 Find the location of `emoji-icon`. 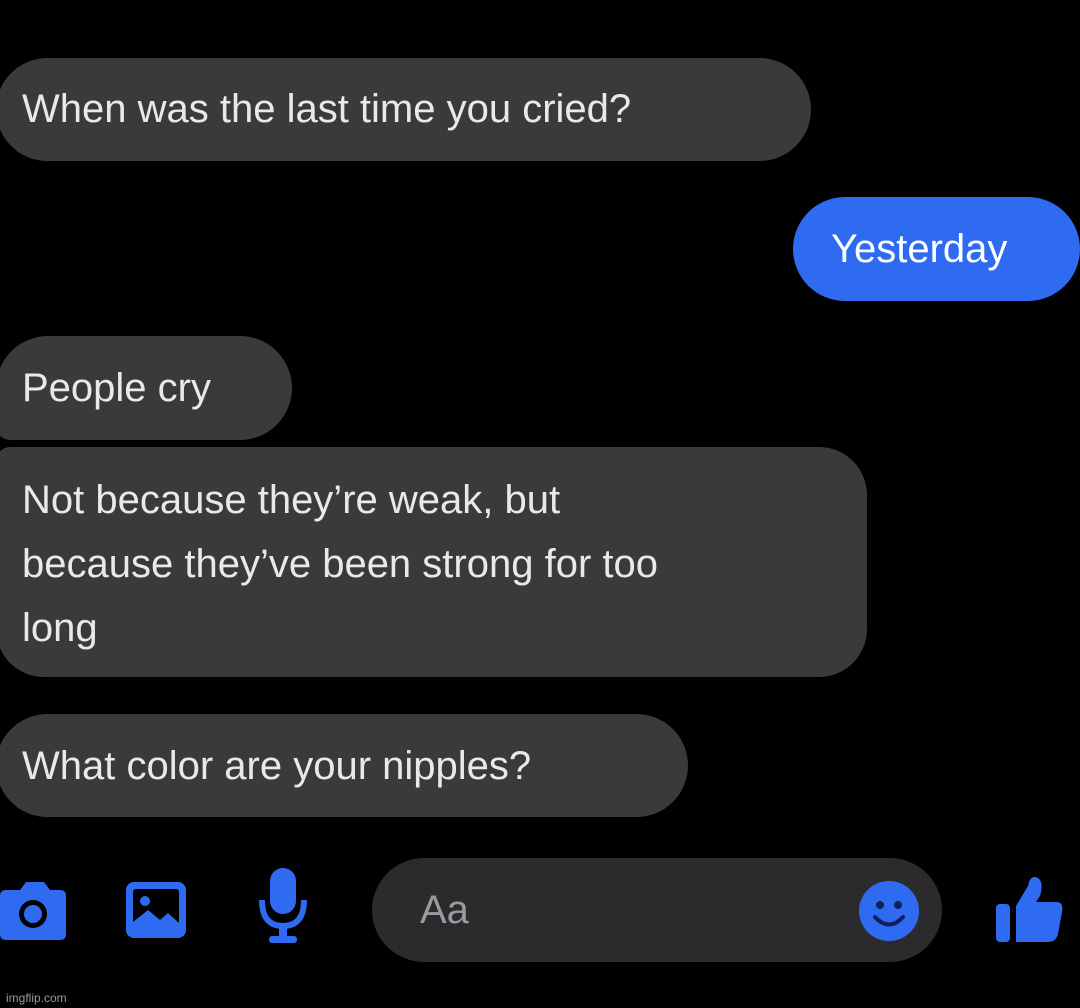

emoji-icon is located at coordinates (889, 911).